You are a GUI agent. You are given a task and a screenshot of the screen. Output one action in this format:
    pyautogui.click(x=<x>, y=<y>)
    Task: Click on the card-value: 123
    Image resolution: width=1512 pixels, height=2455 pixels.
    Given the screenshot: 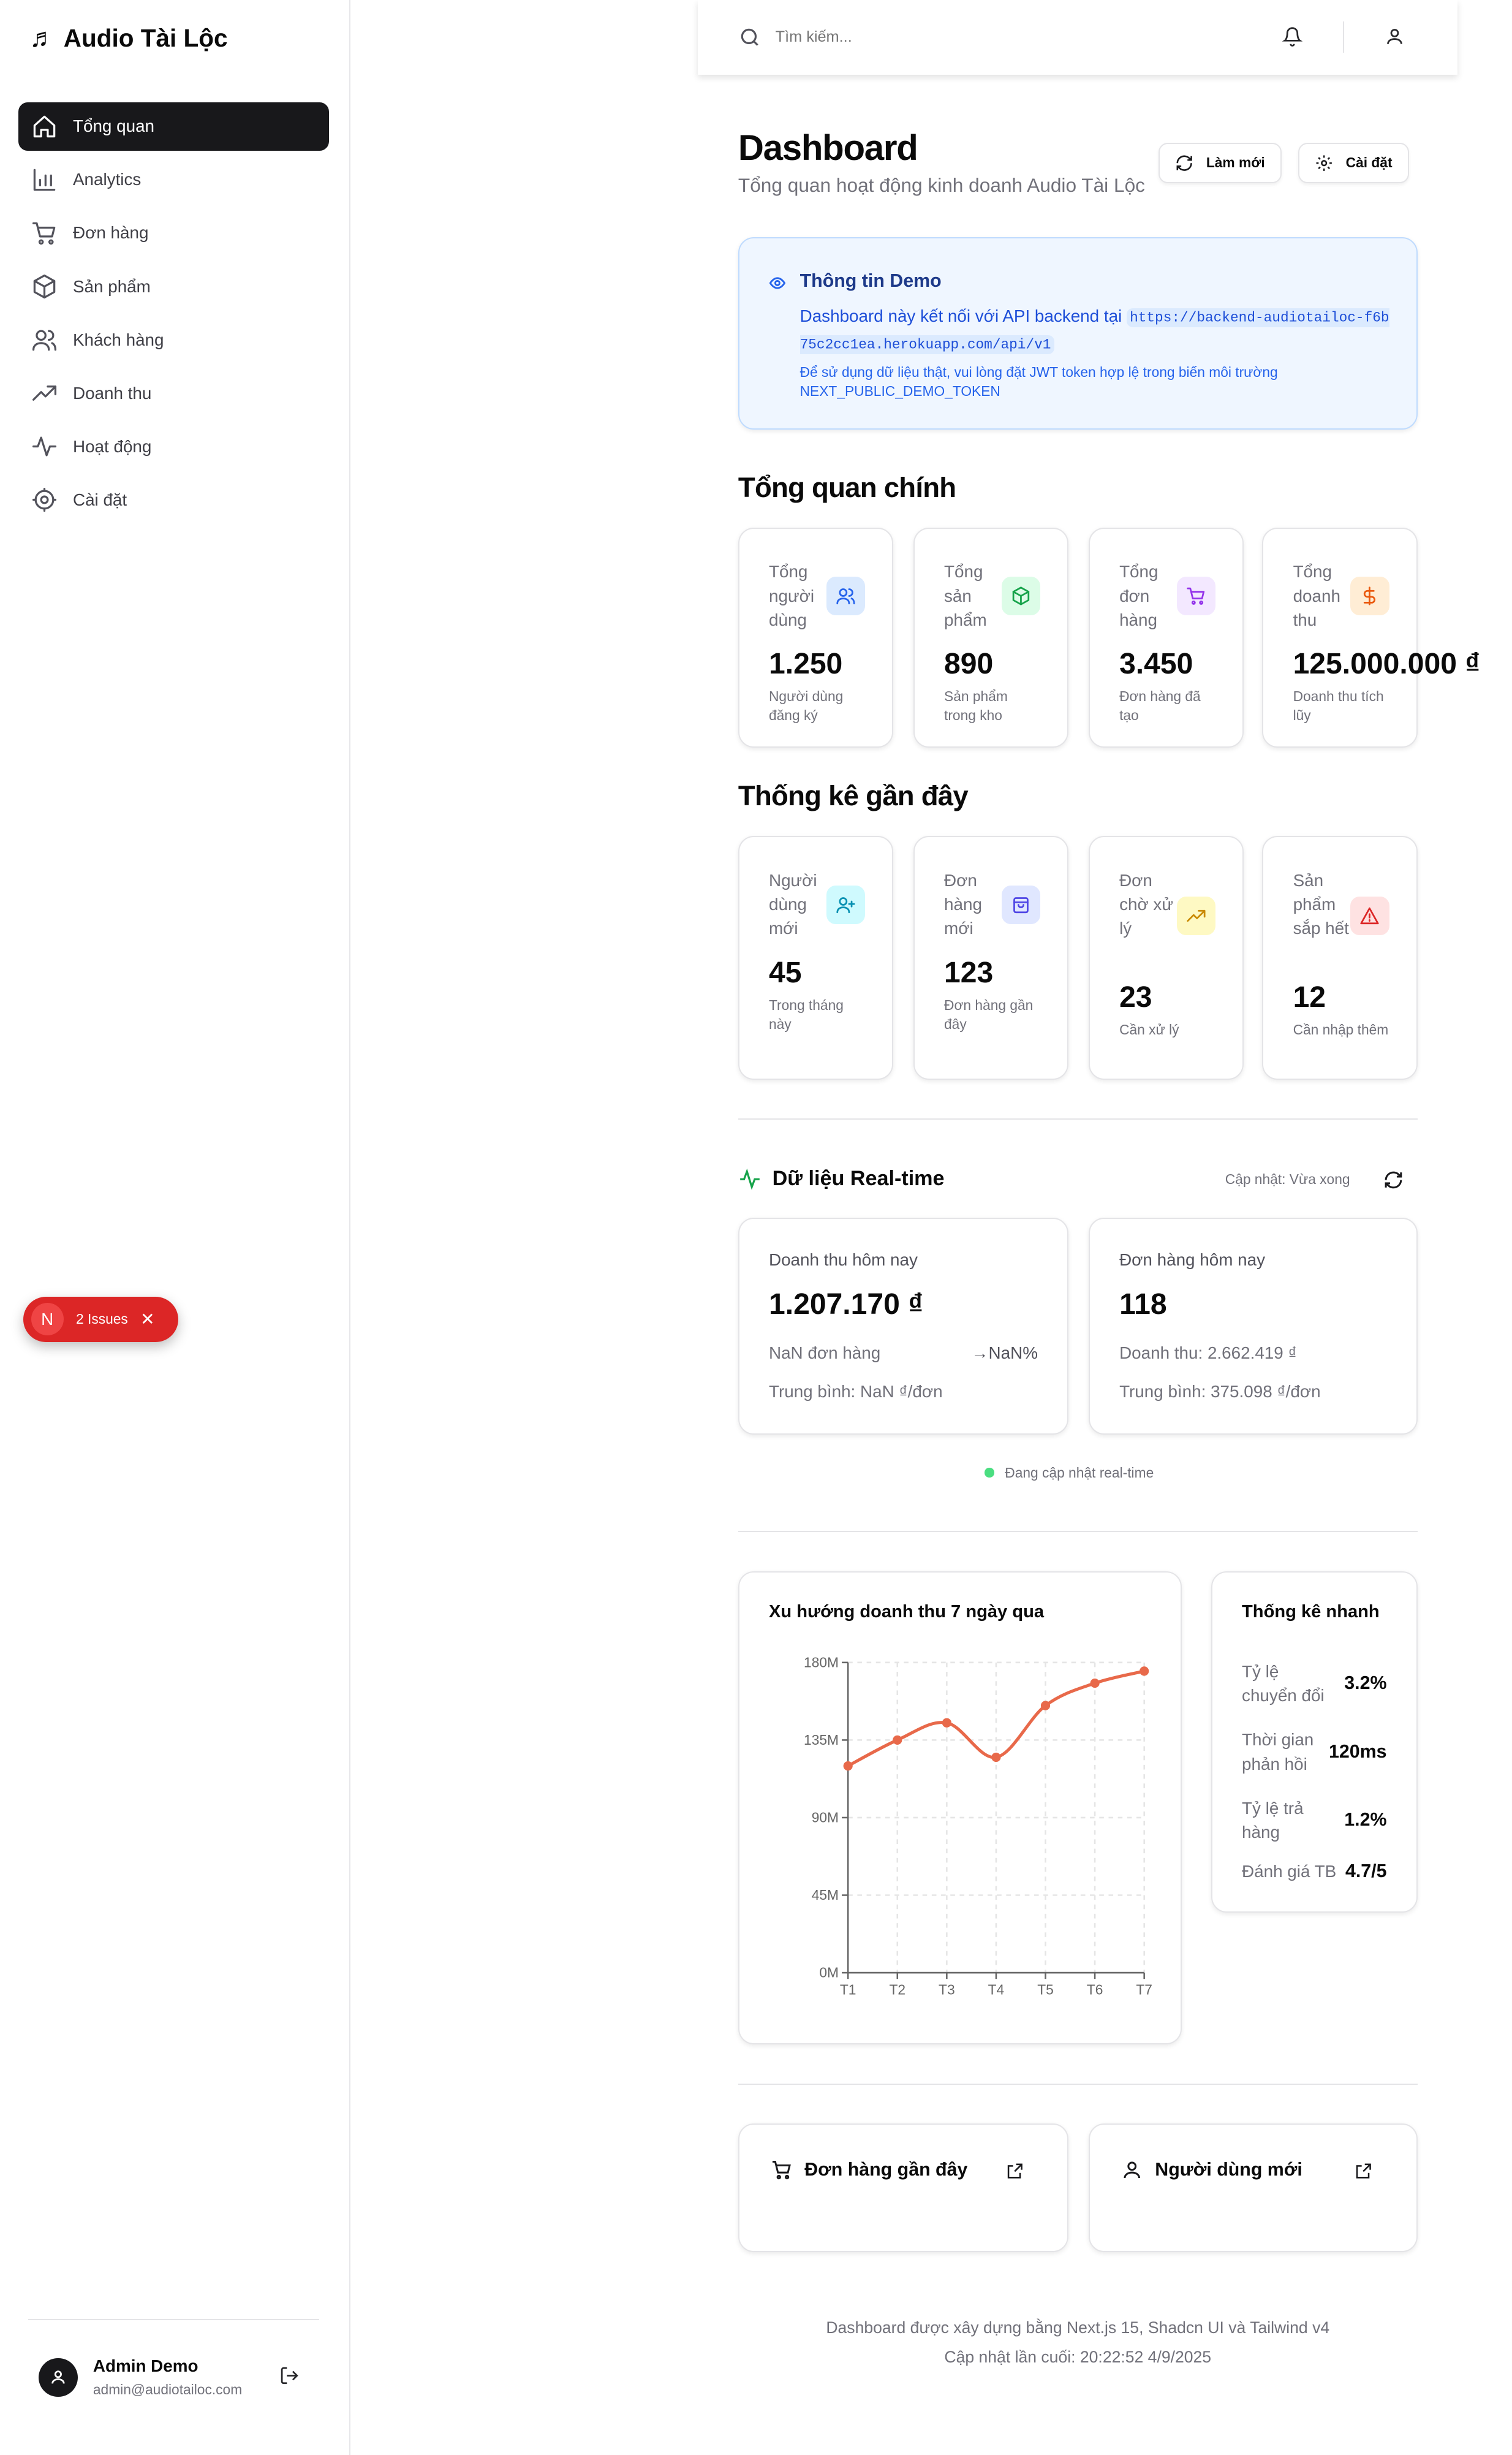 What is the action you would take?
    pyautogui.click(x=969, y=972)
    